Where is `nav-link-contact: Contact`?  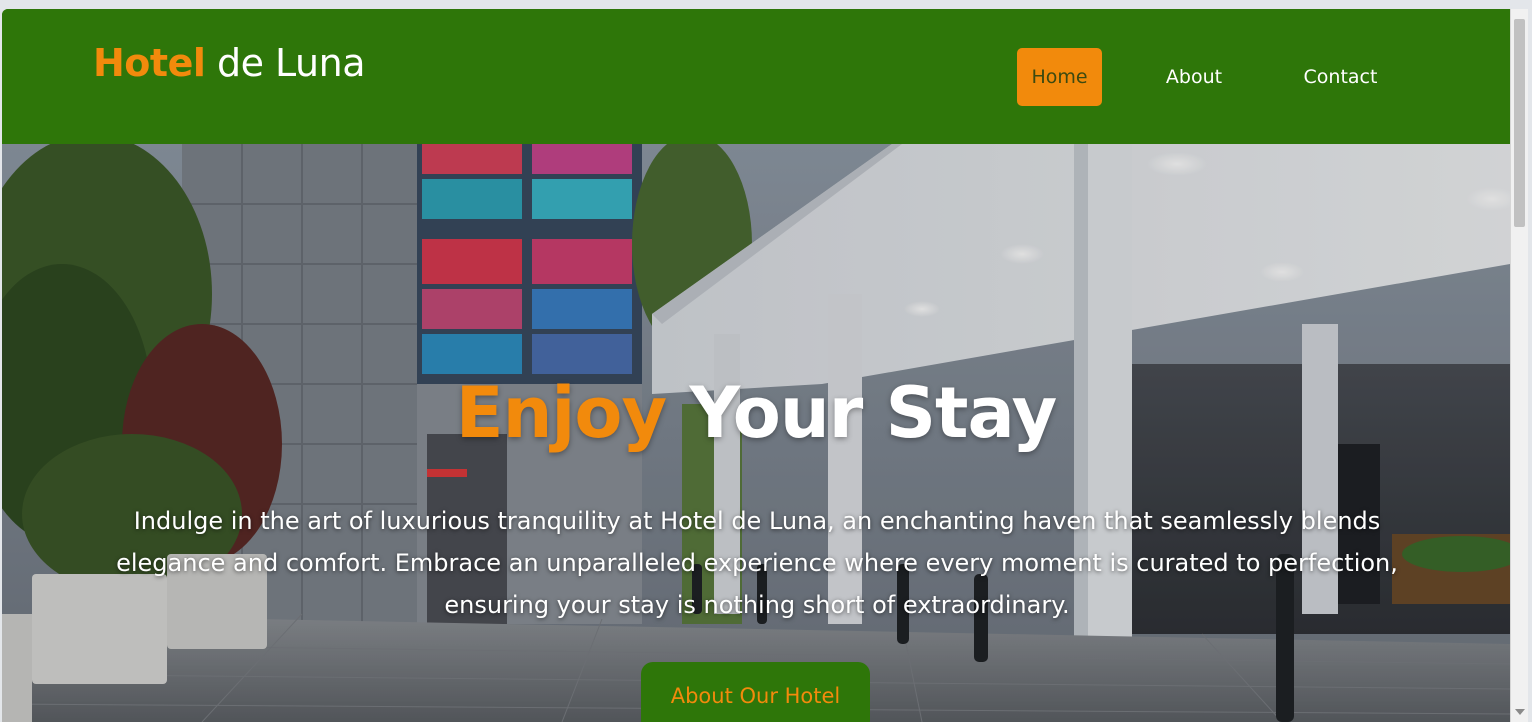 nav-link-contact: Contact is located at coordinates (1340, 77).